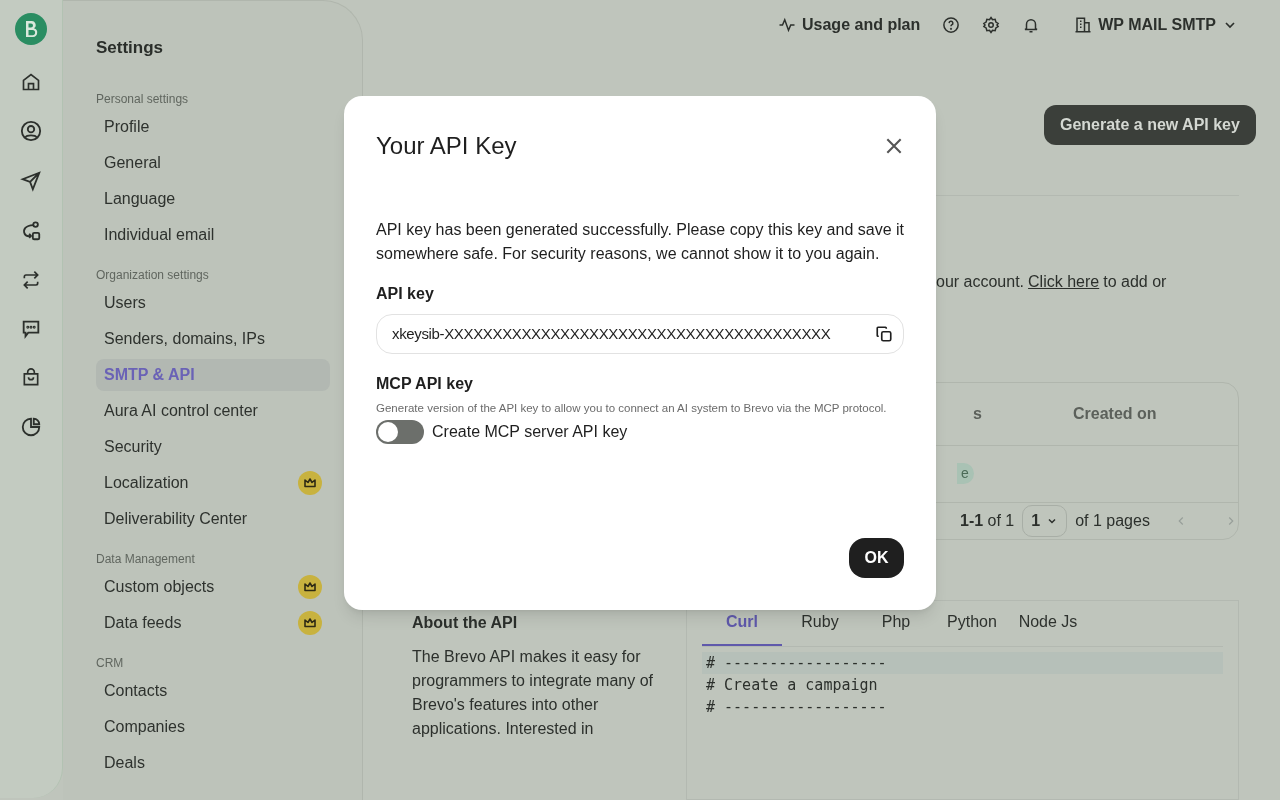 This screenshot has height=800, width=1280. Describe the element at coordinates (213, 762) in the screenshot. I see `nav-item: Deals` at that location.